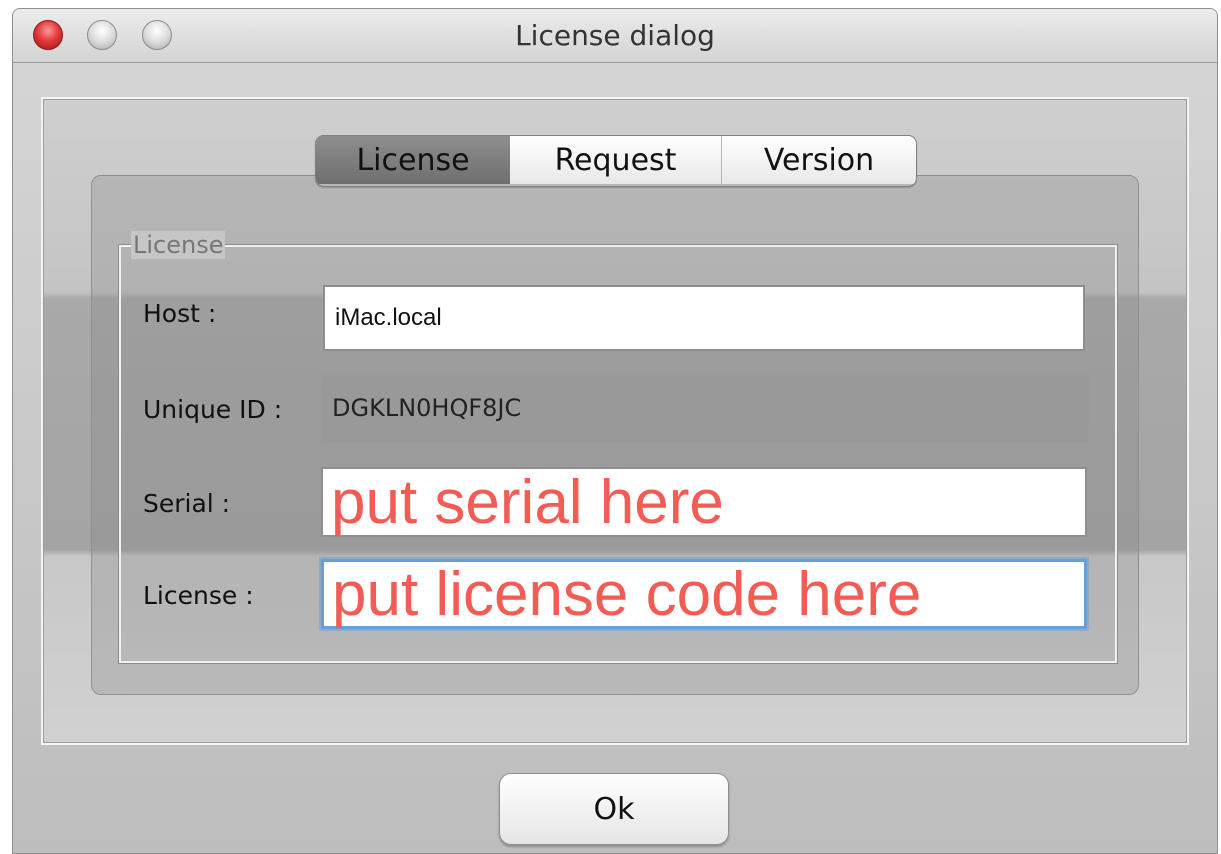  What do you see at coordinates (187, 503) in the screenshot?
I see `serial-label: Serial :` at bounding box center [187, 503].